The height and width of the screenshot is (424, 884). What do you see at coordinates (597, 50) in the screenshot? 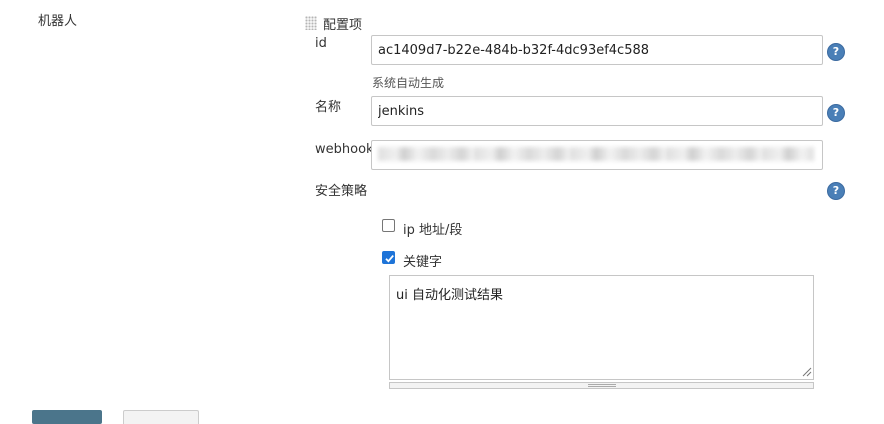
I see `id-field` at bounding box center [597, 50].